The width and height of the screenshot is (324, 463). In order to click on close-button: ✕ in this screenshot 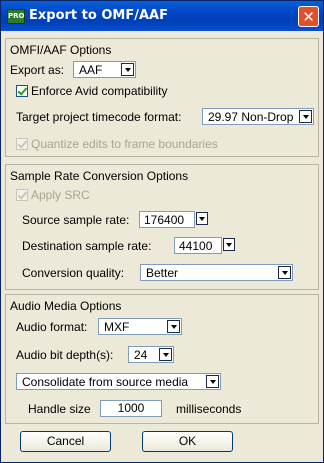, I will do `click(308, 16)`.